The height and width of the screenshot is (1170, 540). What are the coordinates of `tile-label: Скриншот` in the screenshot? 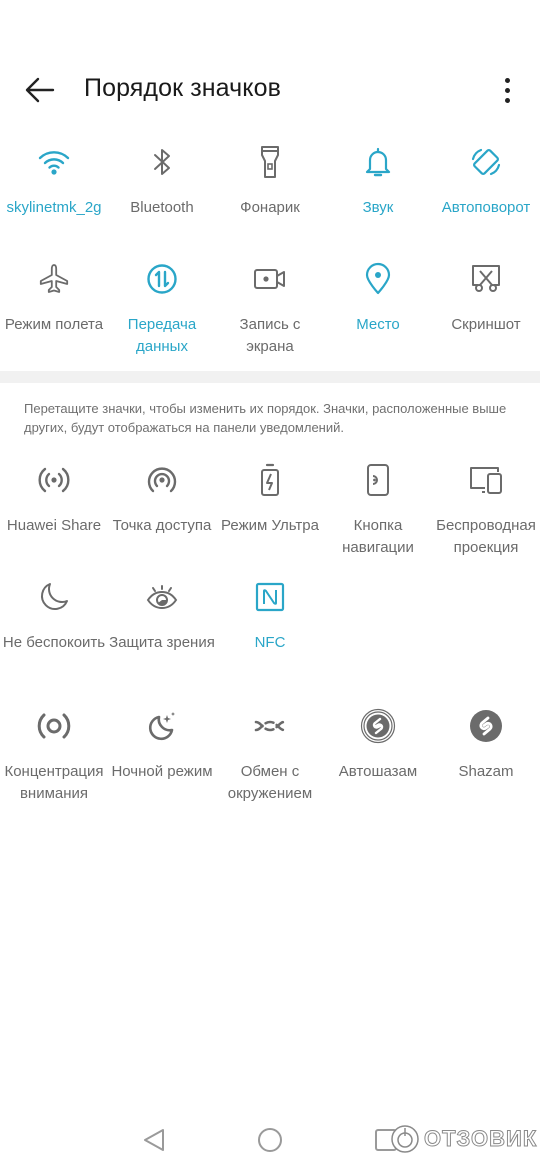 It's located at (486, 324).